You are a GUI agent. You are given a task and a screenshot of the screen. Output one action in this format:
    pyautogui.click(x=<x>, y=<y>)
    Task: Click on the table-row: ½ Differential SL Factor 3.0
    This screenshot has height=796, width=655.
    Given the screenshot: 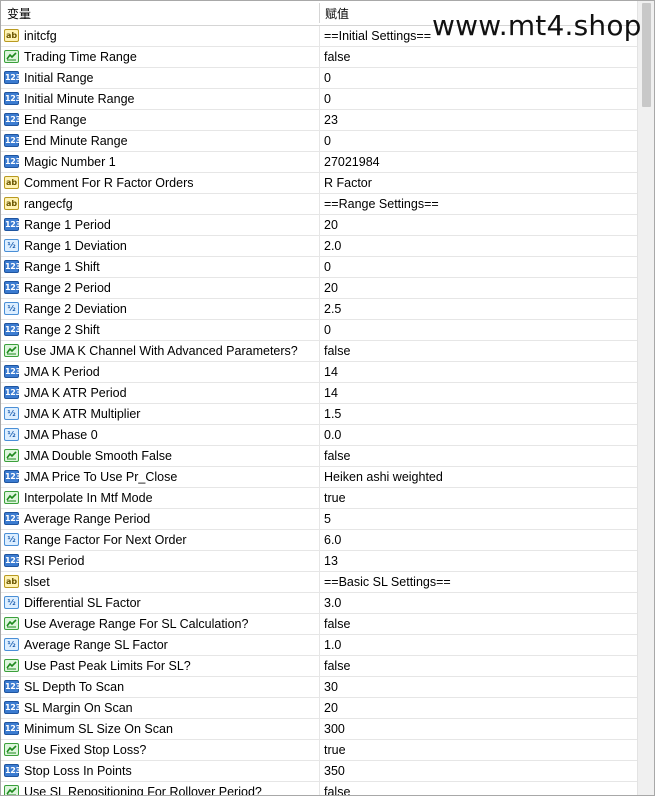 What is the action you would take?
    pyautogui.click(x=319, y=603)
    